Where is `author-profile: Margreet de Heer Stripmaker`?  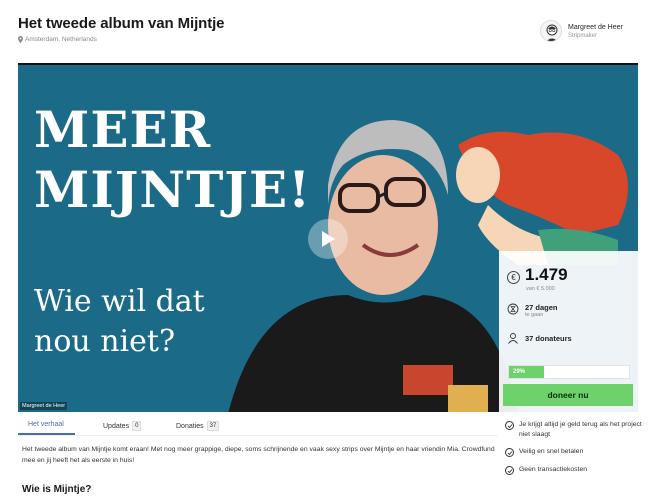
author-profile: Margreet de Heer Stripmaker is located at coordinates (581, 31).